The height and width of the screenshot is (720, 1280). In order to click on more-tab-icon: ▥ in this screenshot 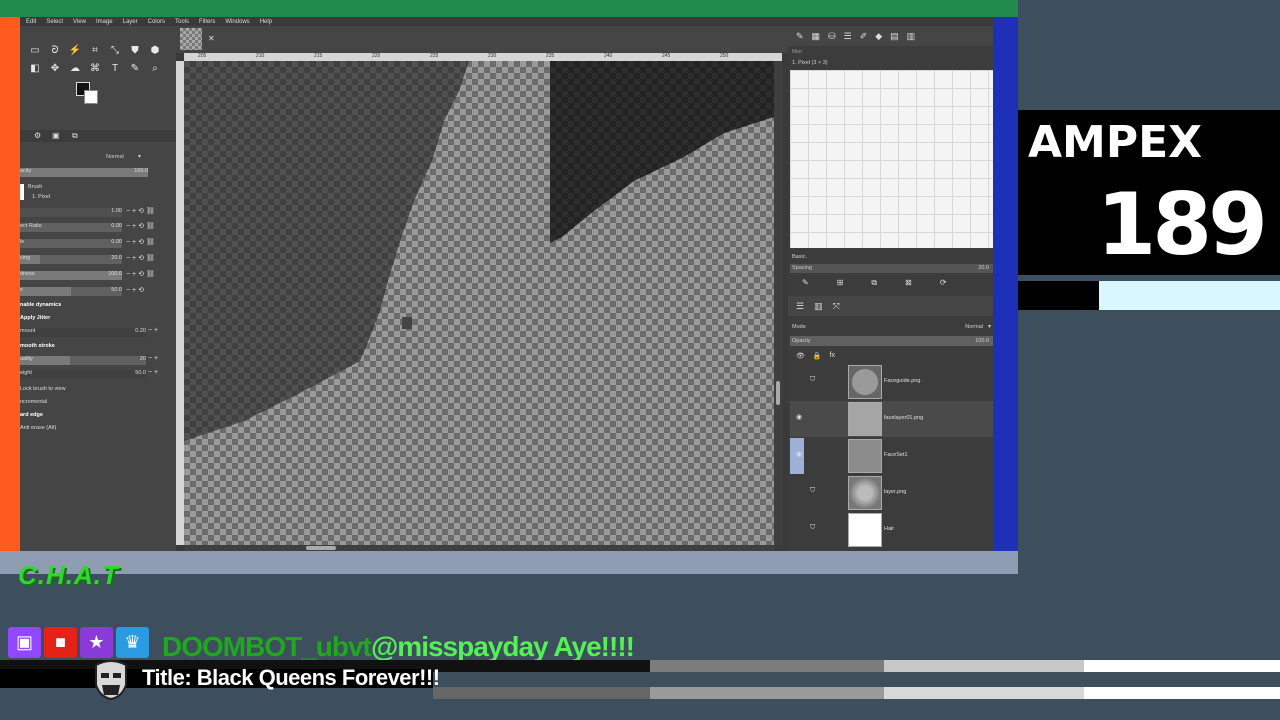, I will do `click(911, 36)`.